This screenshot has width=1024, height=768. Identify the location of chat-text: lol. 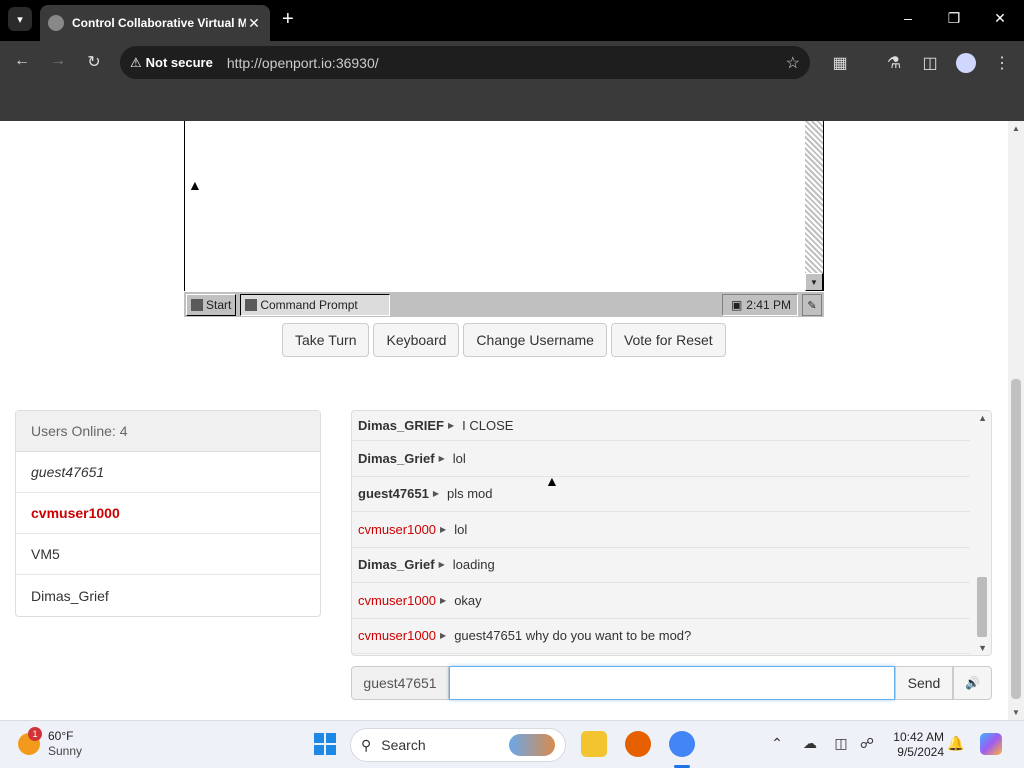
(459, 458).